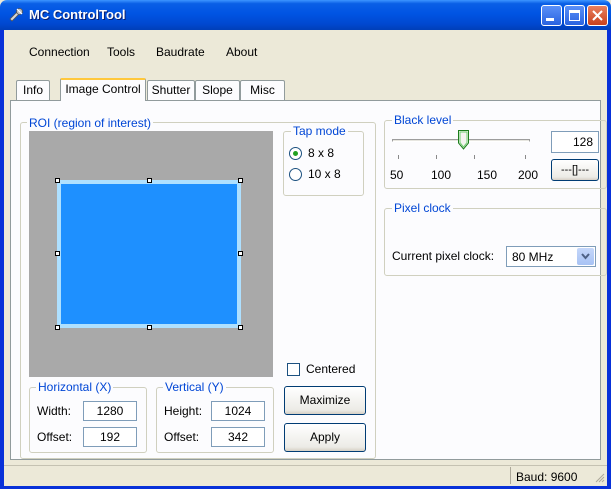  I want to click on menu-connection: Connection, so click(59, 52).